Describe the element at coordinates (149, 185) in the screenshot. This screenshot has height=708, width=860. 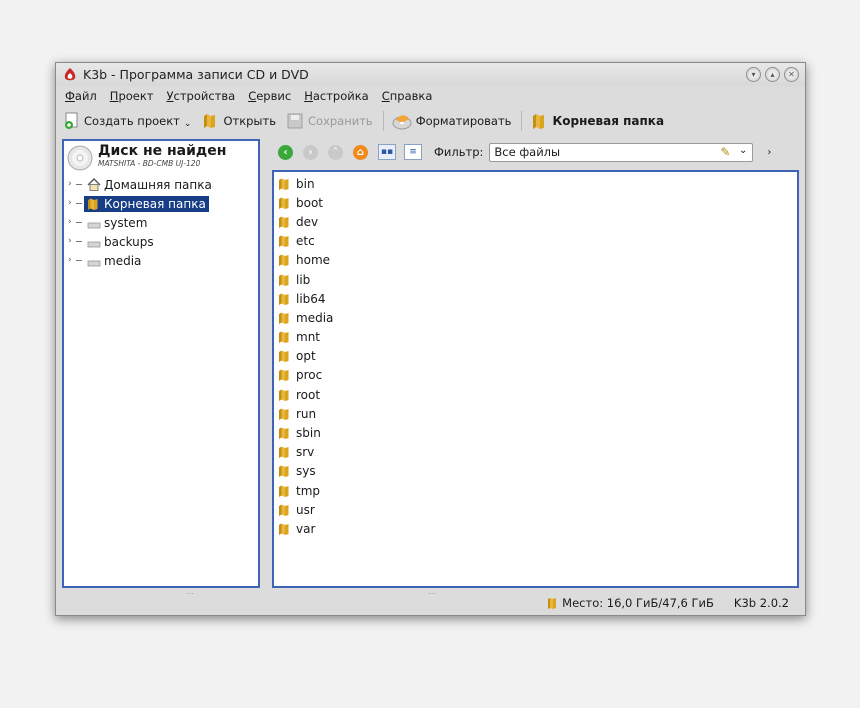
I see `tree-item-label-wrap: Домашняя папка` at that location.